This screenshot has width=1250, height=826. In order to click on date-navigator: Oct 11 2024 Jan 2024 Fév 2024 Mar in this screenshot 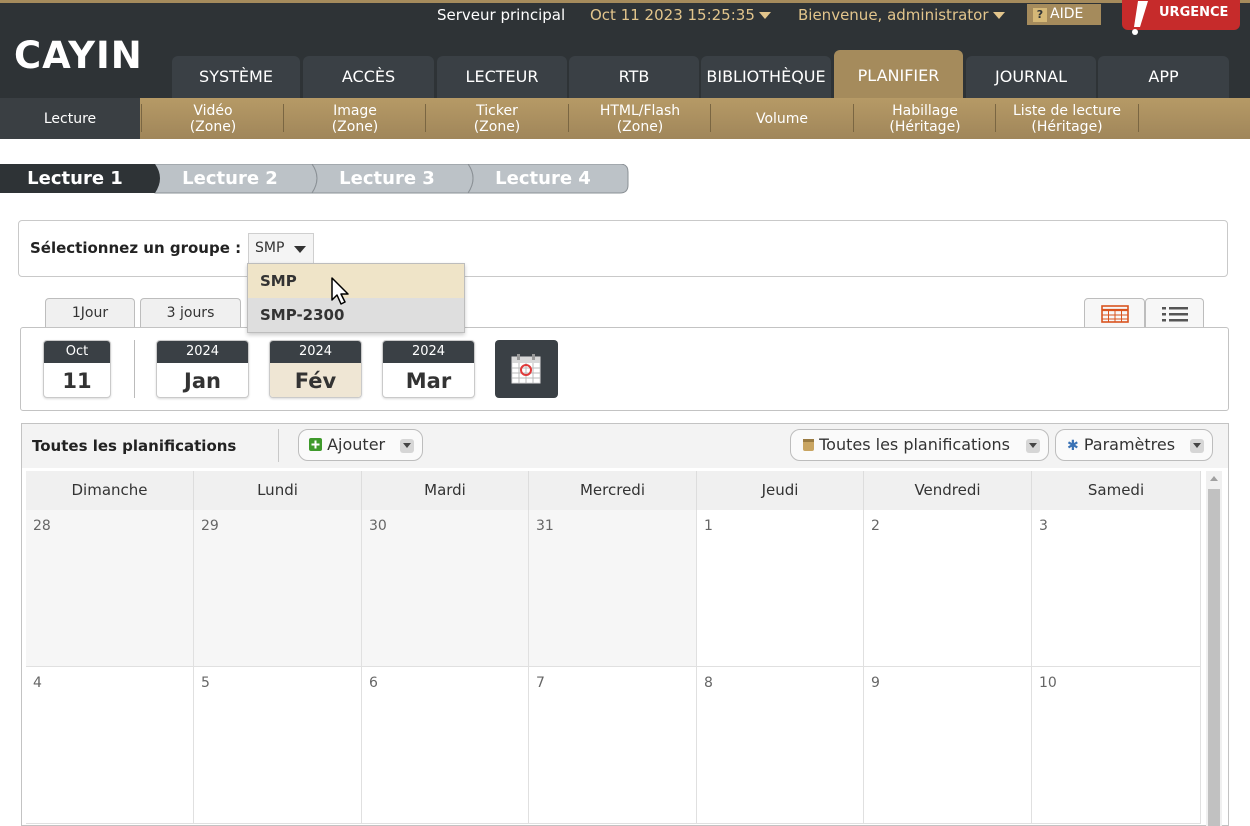, I will do `click(624, 369)`.